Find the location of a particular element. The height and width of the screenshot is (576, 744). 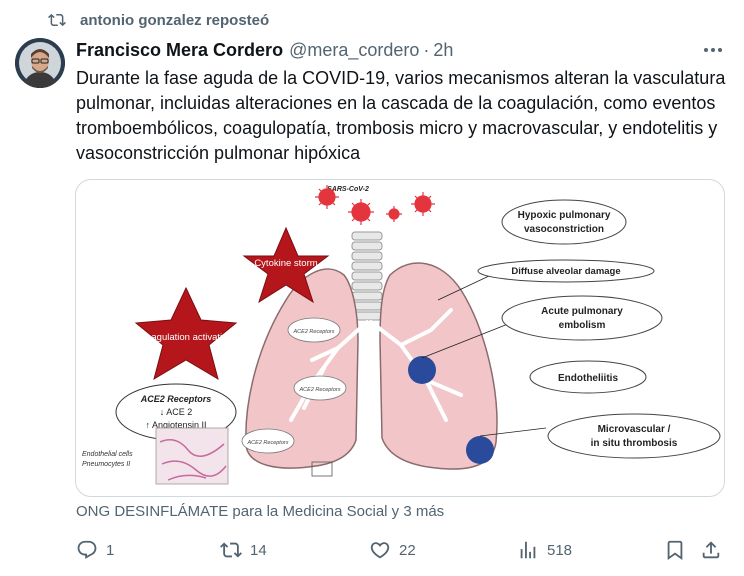

bookmark-button is located at coordinates (679, 550).